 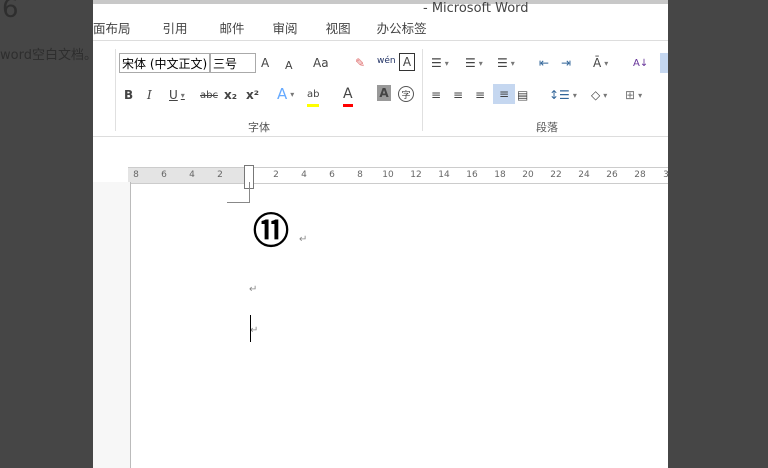 What do you see at coordinates (191, 27) in the screenshot?
I see `tab-references: 引用` at bounding box center [191, 27].